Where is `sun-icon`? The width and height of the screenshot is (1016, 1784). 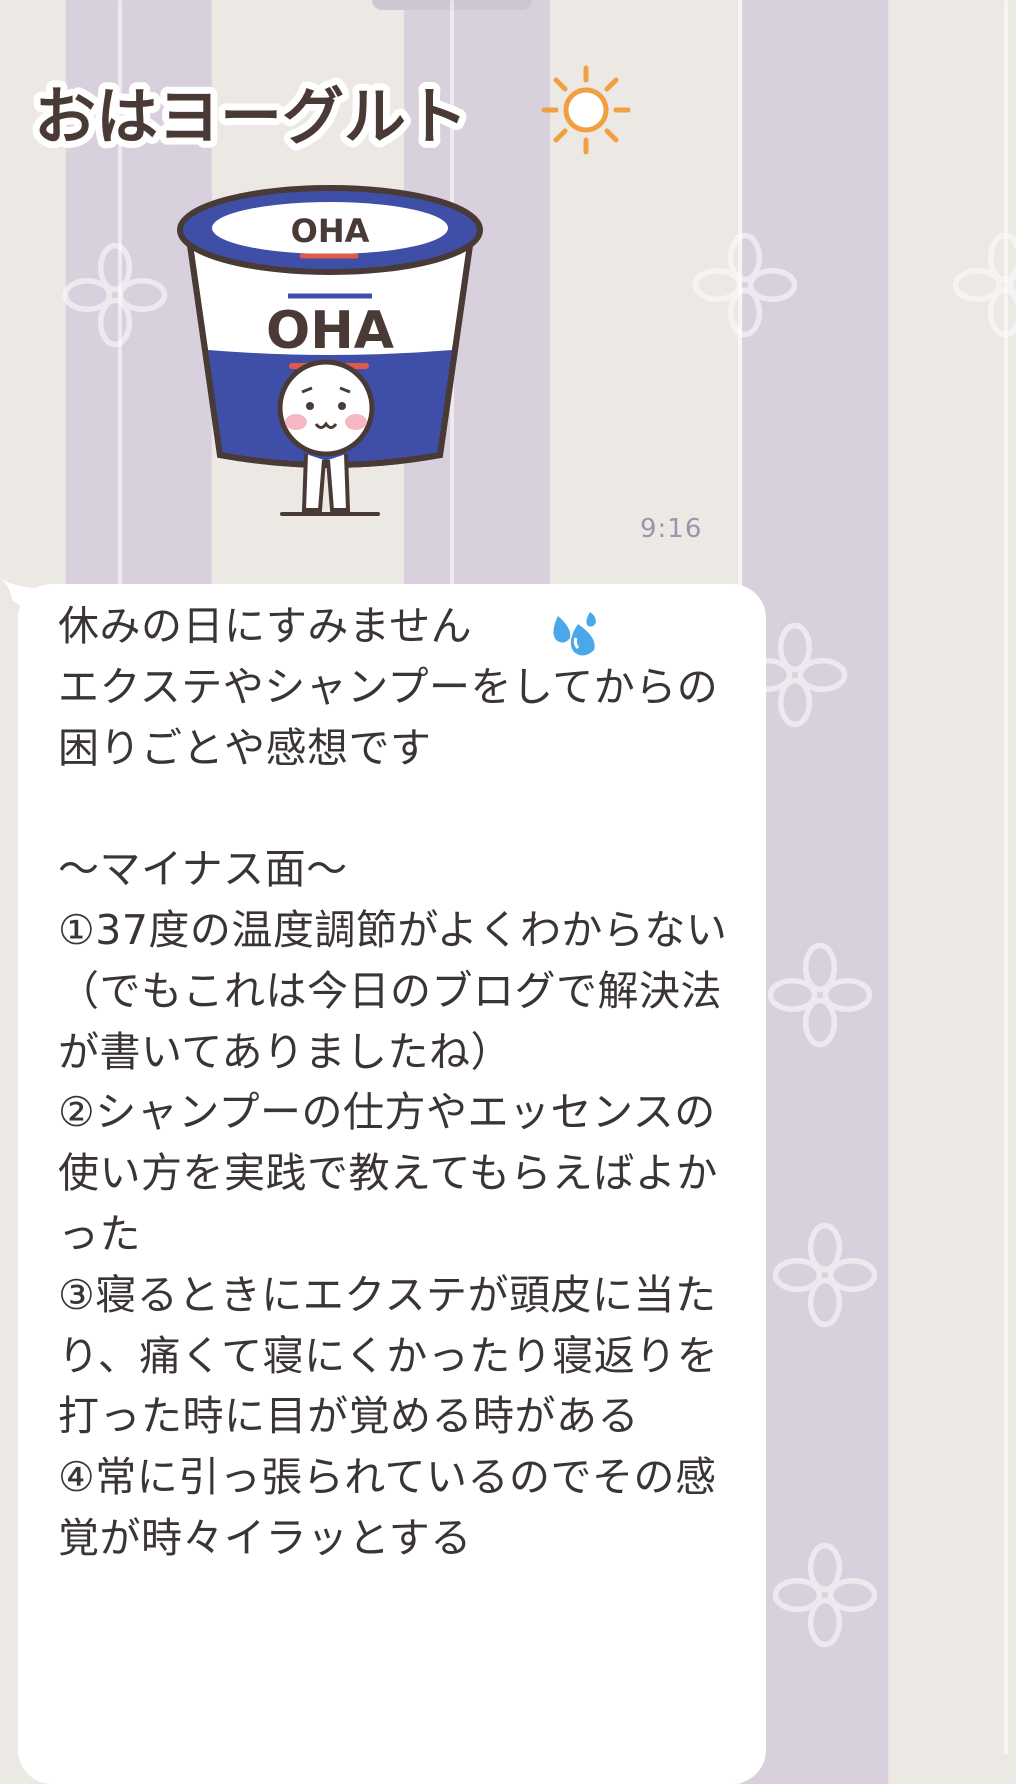 sun-icon is located at coordinates (586, 110).